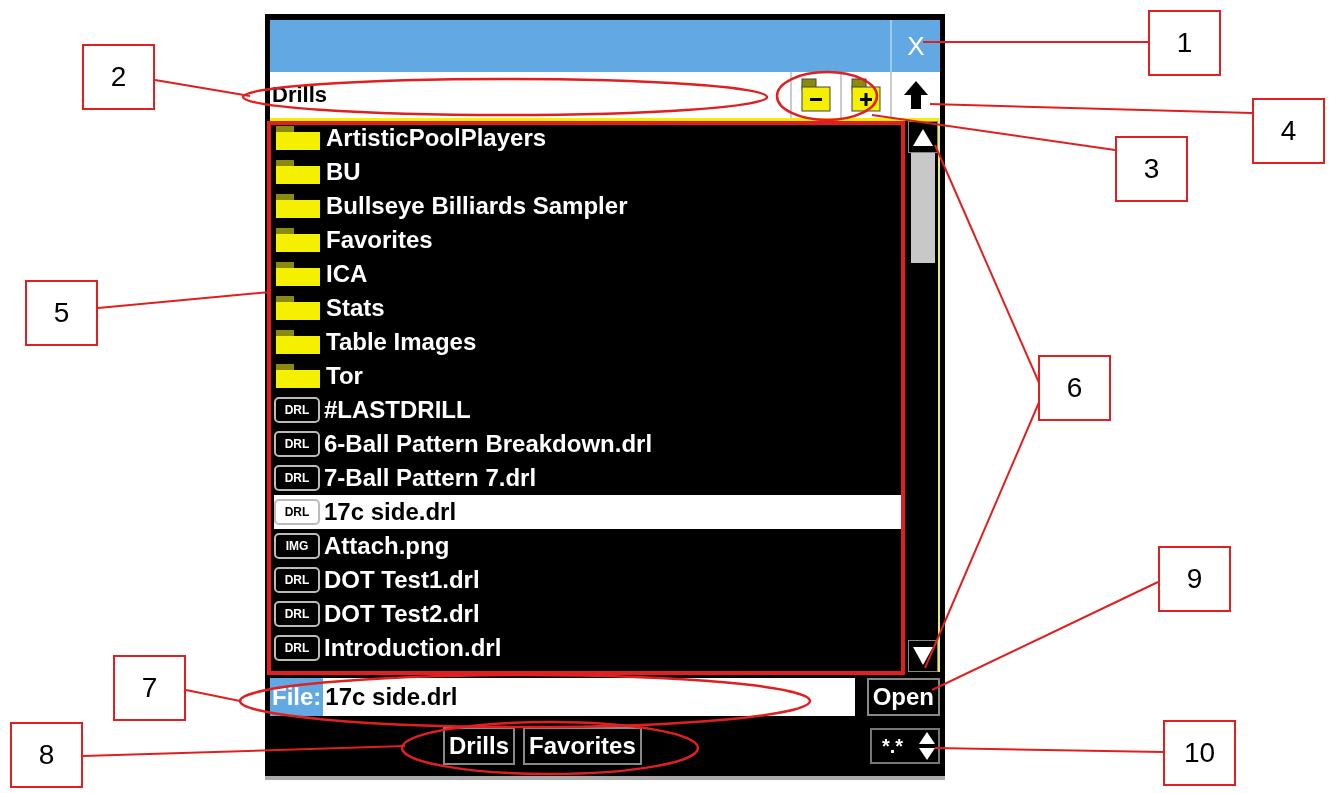 The height and width of the screenshot is (793, 1331). I want to click on item-name: BU, so click(343, 172).